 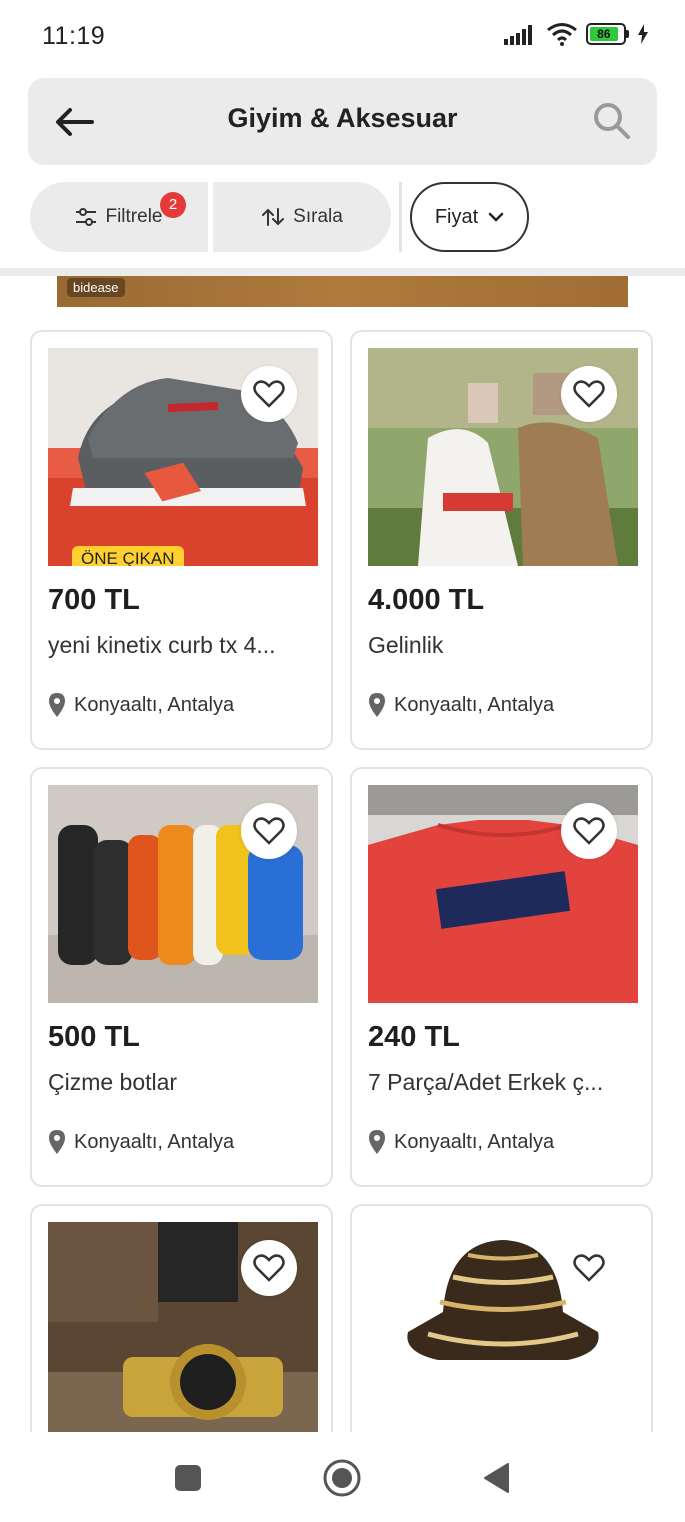 What do you see at coordinates (643, 34) in the screenshot?
I see `charging-icon` at bounding box center [643, 34].